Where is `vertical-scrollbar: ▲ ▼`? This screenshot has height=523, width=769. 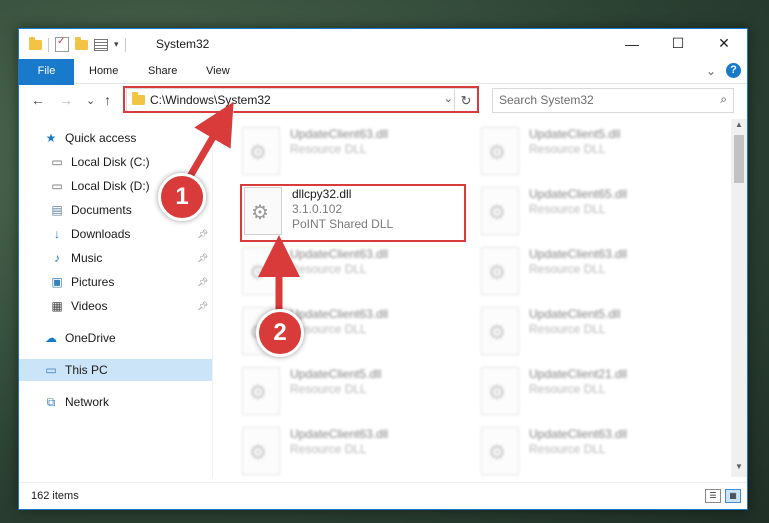 vertical-scrollbar: ▲ ▼ is located at coordinates (739, 298).